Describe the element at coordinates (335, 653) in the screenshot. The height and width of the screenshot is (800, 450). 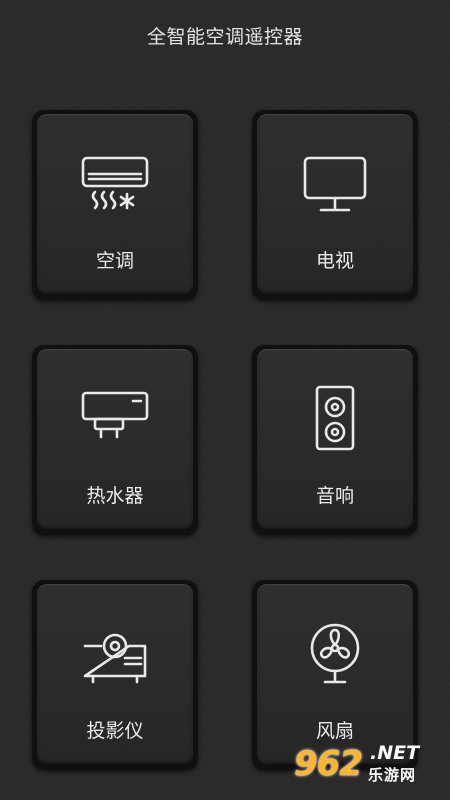
I see `fan-icon` at that location.